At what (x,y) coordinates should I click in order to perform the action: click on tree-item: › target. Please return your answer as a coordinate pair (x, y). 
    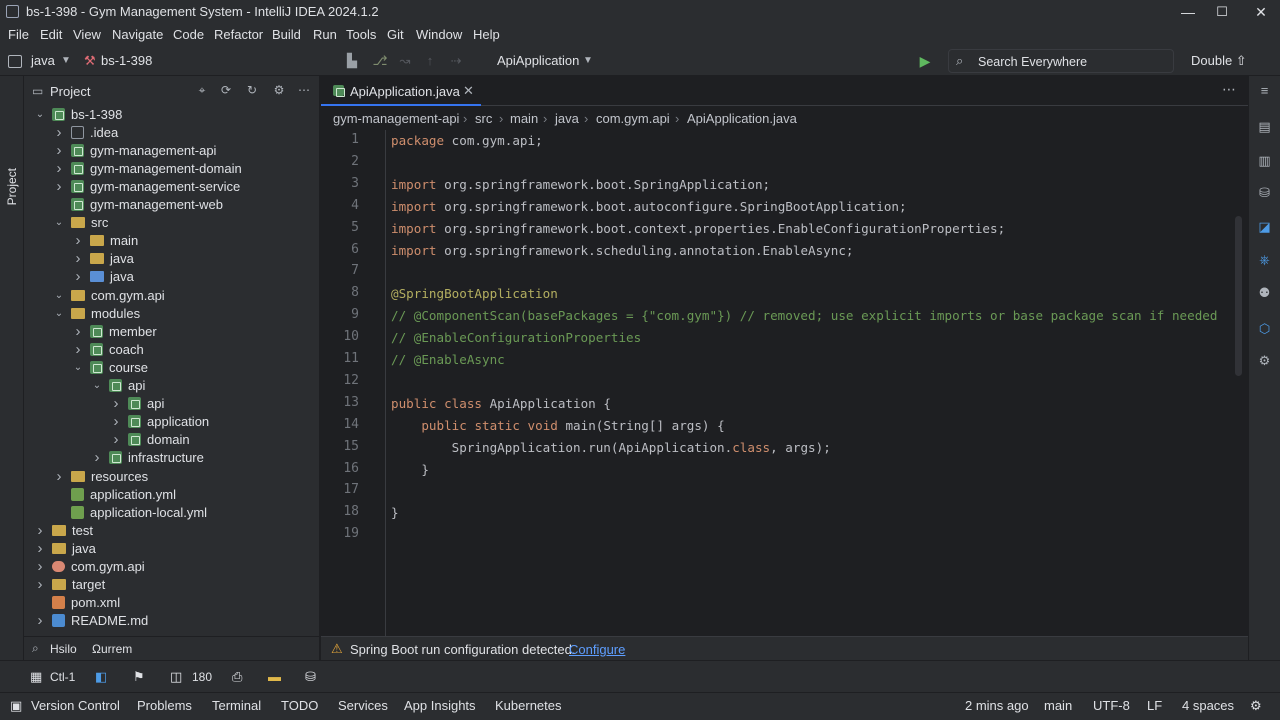
    Looking at the image, I should click on (70, 585).